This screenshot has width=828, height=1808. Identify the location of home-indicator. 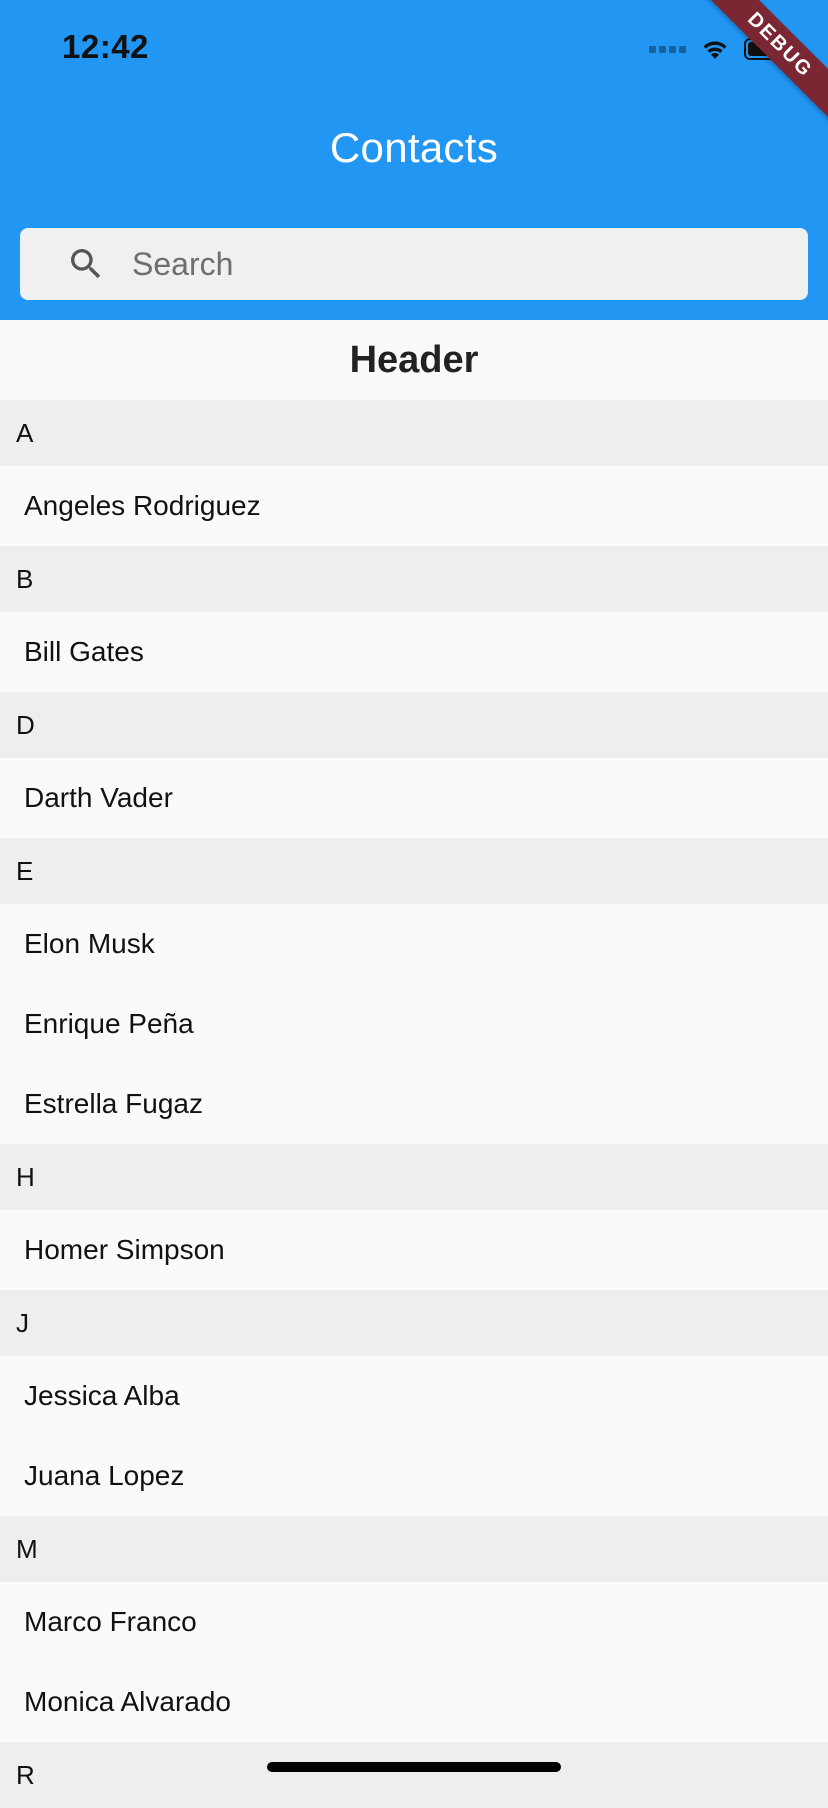
(414, 1767).